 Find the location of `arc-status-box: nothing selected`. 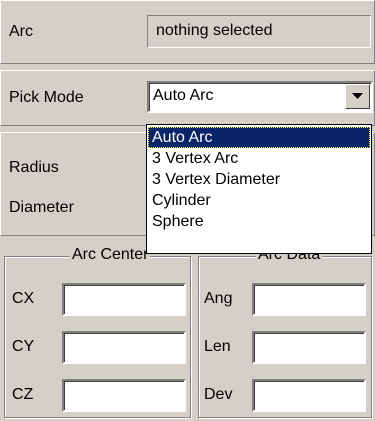

arc-status-box: nothing selected is located at coordinates (259, 31).